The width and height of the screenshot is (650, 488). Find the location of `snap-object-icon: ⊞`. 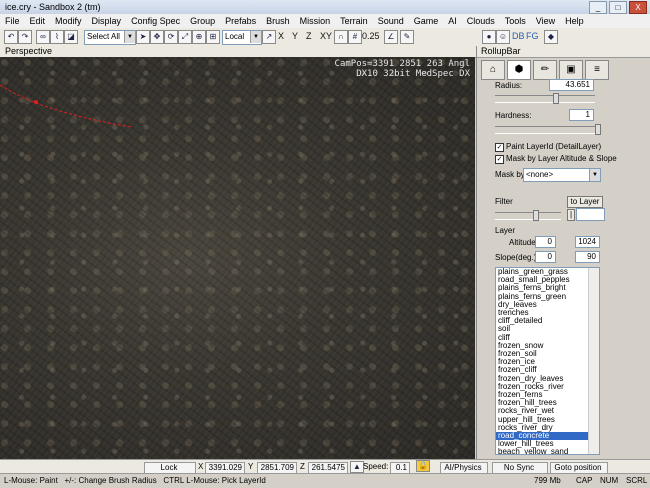

snap-object-icon: ⊞ is located at coordinates (213, 37).